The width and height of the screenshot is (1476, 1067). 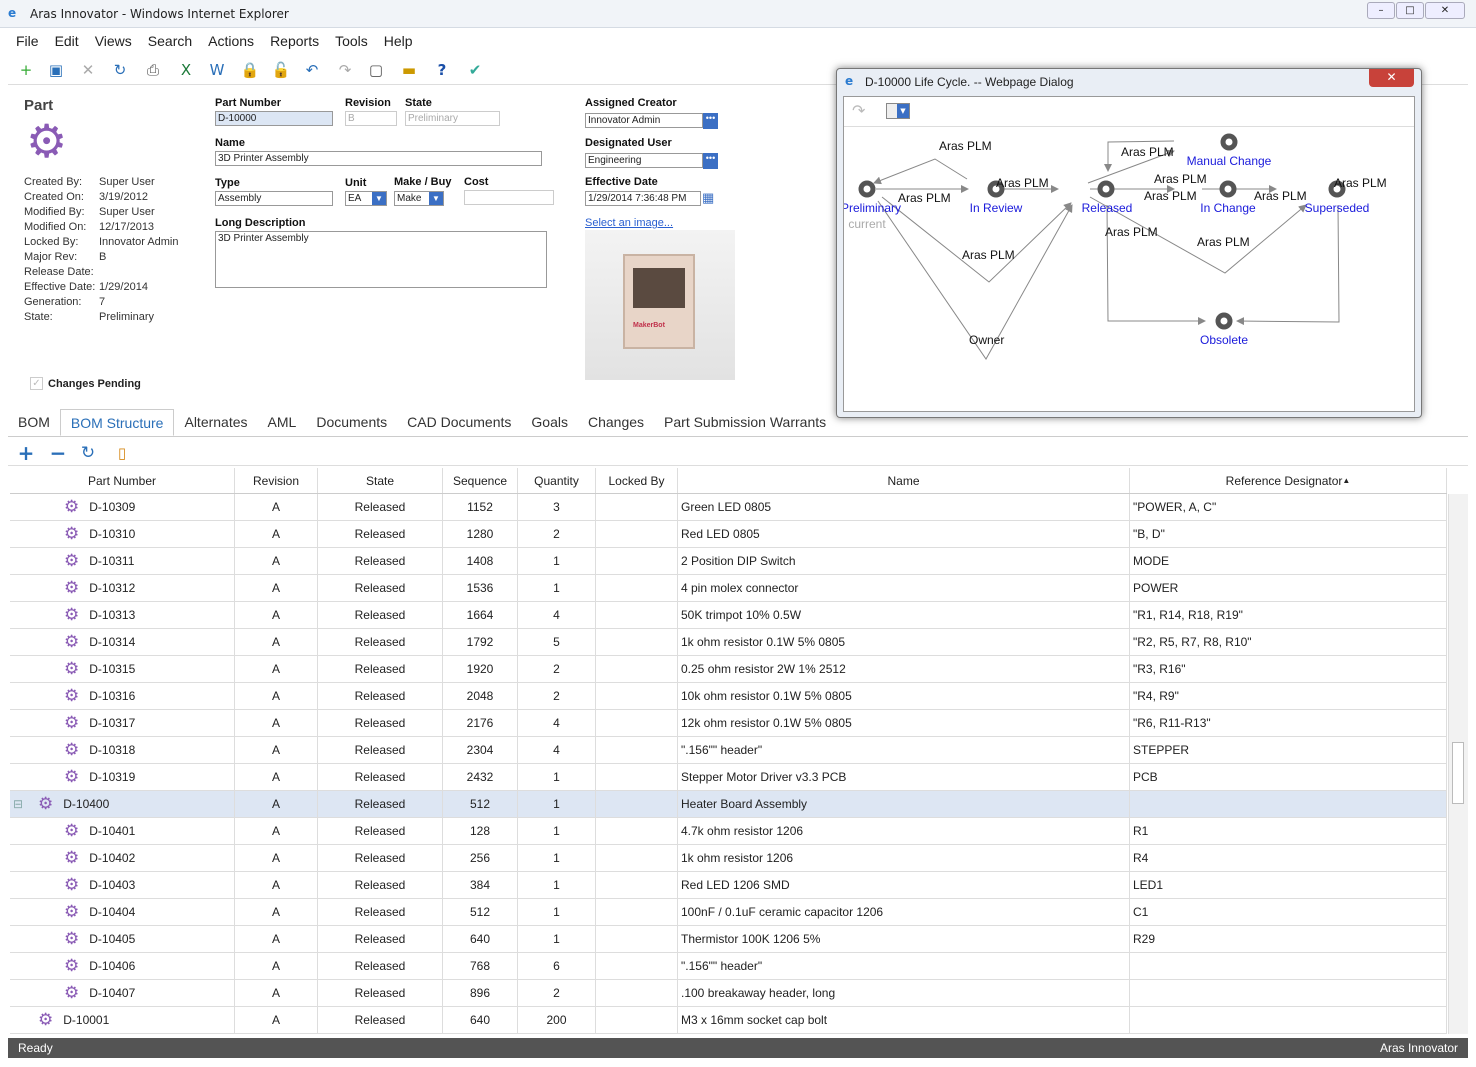 I want to click on type-input: Assembly, so click(x=274, y=198).